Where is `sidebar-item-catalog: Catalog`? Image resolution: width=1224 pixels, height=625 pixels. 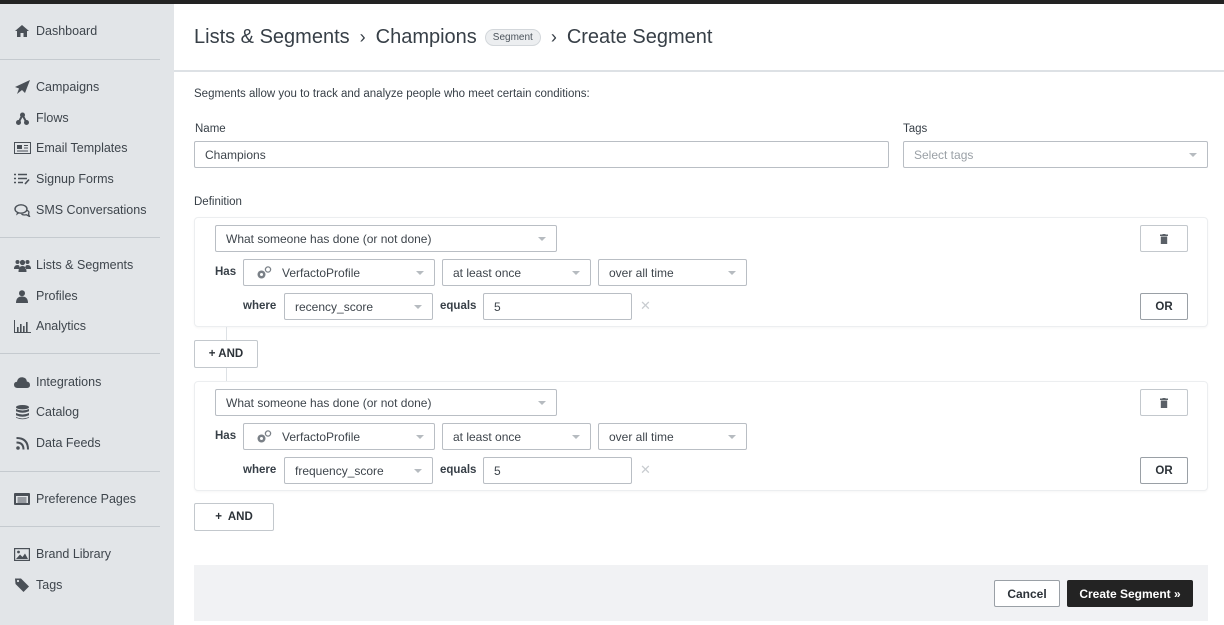
sidebar-item-catalog: Catalog is located at coordinates (46, 412).